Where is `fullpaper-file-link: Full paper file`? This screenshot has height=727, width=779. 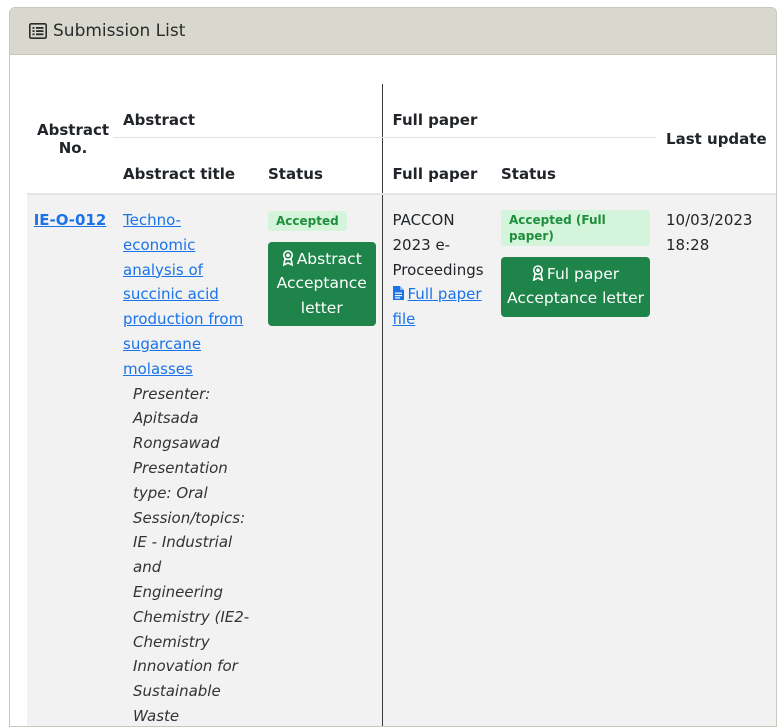
fullpaper-file-link: Full paper file is located at coordinates (437, 306).